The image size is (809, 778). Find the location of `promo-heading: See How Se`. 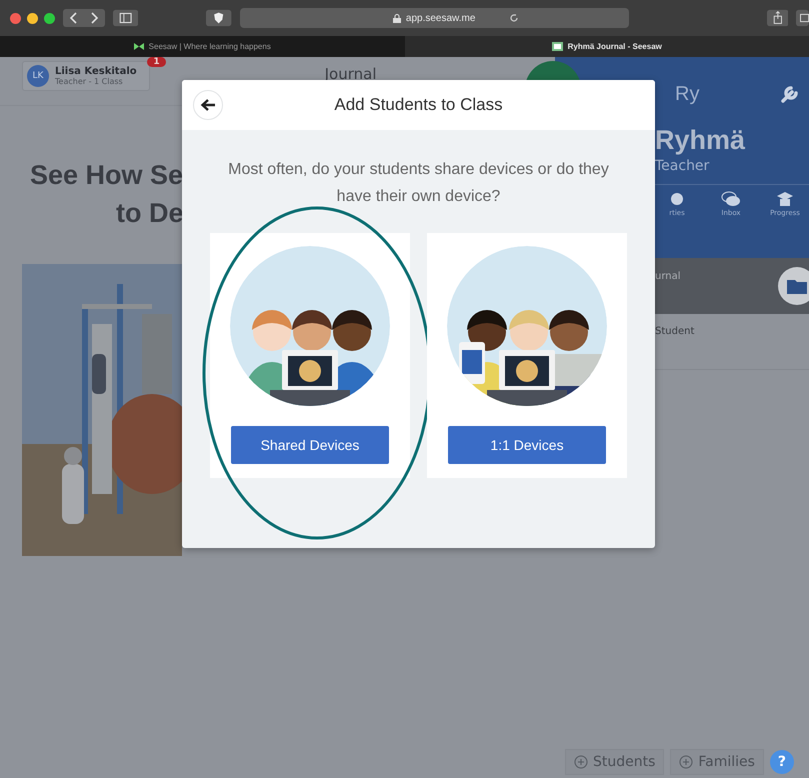

promo-heading: See How Se is located at coordinates (107, 175).